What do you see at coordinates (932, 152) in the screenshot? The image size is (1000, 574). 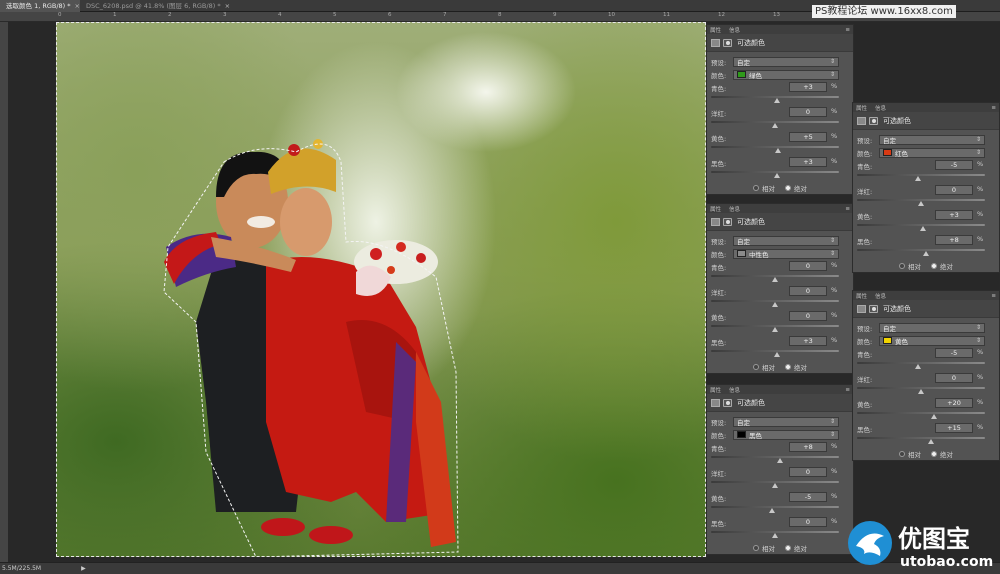 I see `color-select: 红色 ⇕` at bounding box center [932, 152].